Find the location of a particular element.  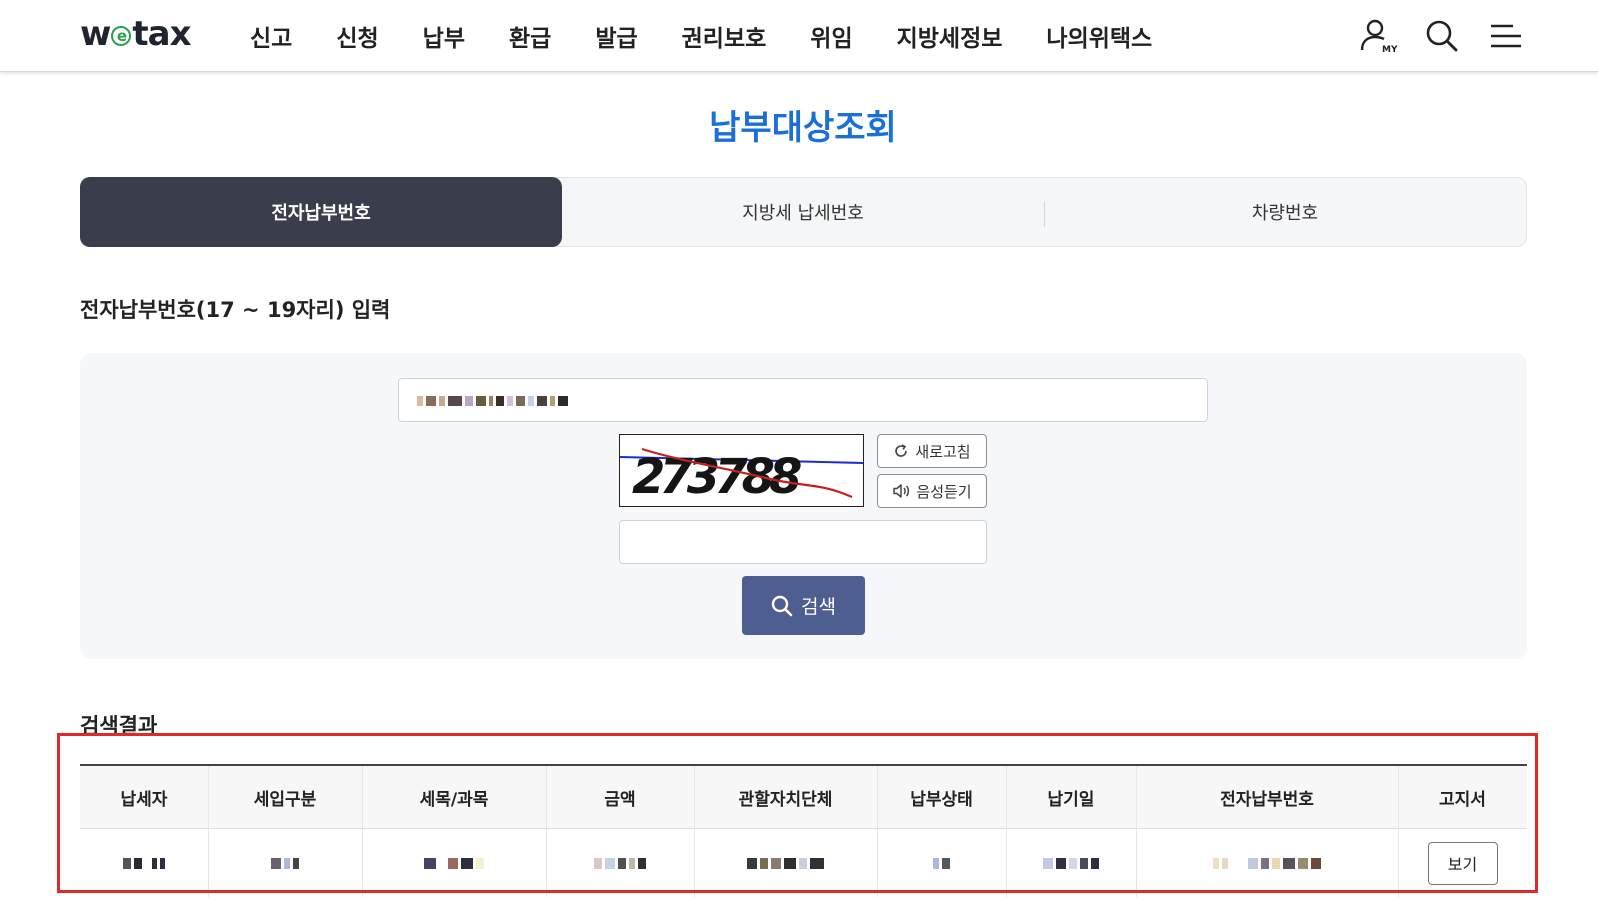

tab-vehicle-number: 차량번호 is located at coordinates (1285, 212).